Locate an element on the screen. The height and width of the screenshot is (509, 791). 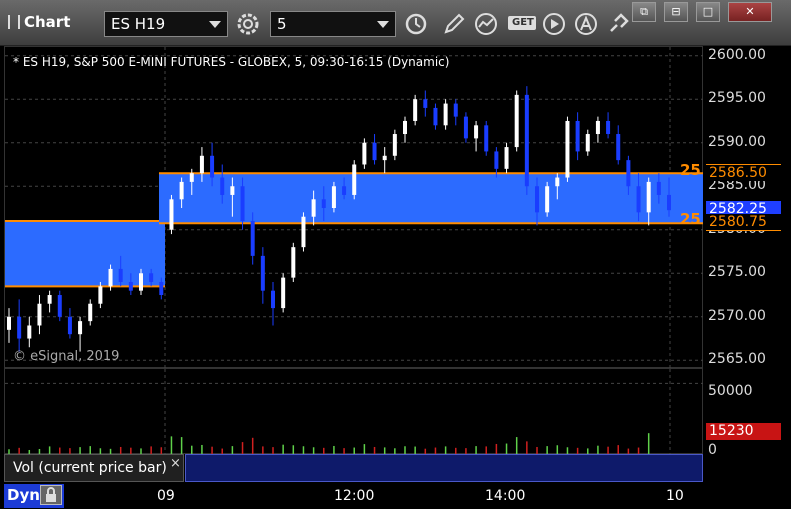
y-tick-label: 2565.00 is located at coordinates (737, 359).